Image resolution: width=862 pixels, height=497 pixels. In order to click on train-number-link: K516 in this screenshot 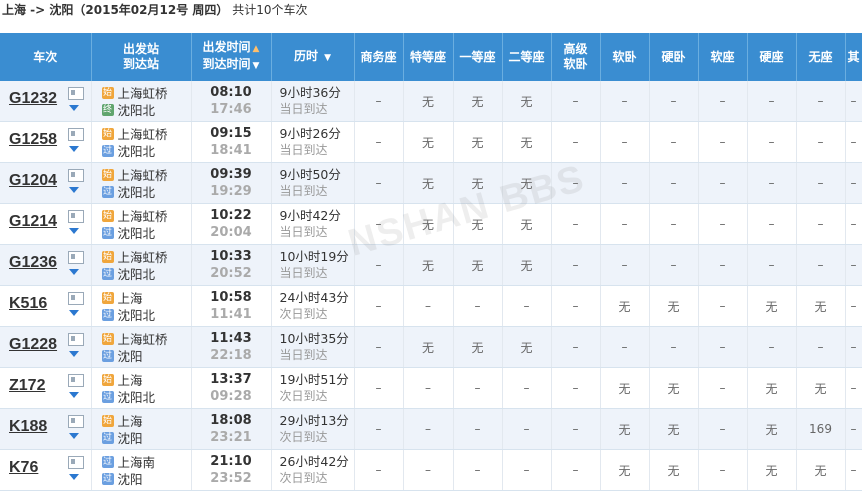, I will do `click(28, 304)`.